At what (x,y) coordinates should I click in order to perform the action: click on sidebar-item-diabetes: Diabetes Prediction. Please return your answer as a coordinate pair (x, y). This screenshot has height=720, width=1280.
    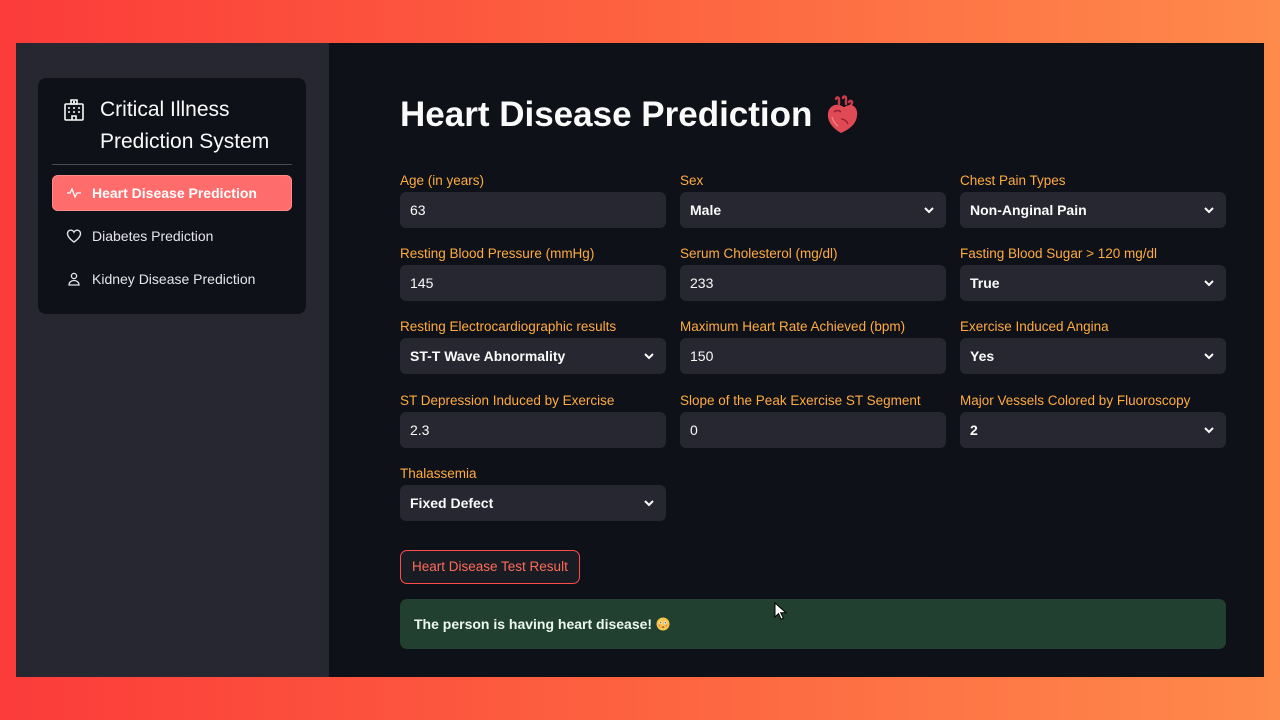
    Looking at the image, I should click on (172, 236).